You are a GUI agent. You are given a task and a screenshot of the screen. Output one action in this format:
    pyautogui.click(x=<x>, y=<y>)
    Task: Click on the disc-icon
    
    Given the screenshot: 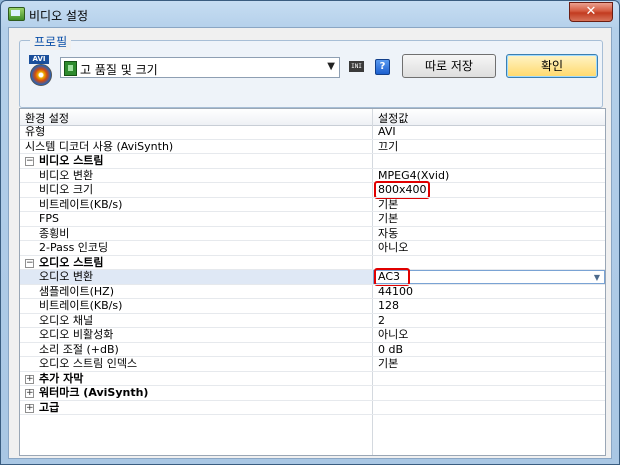 What is the action you would take?
    pyautogui.click(x=41, y=75)
    